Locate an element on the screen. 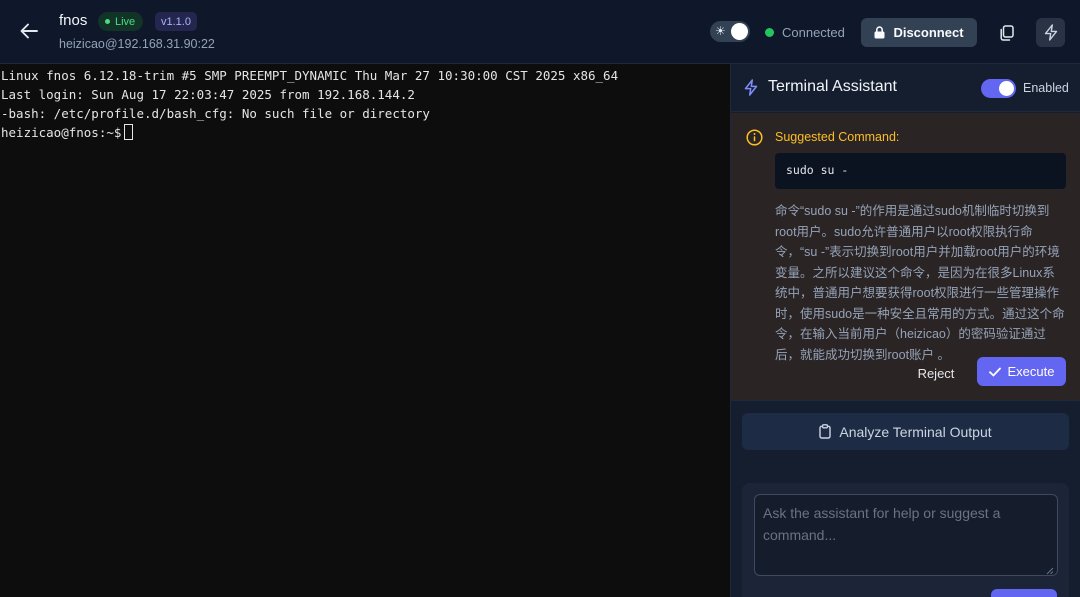  connection-status: Connected is located at coordinates (805, 32).